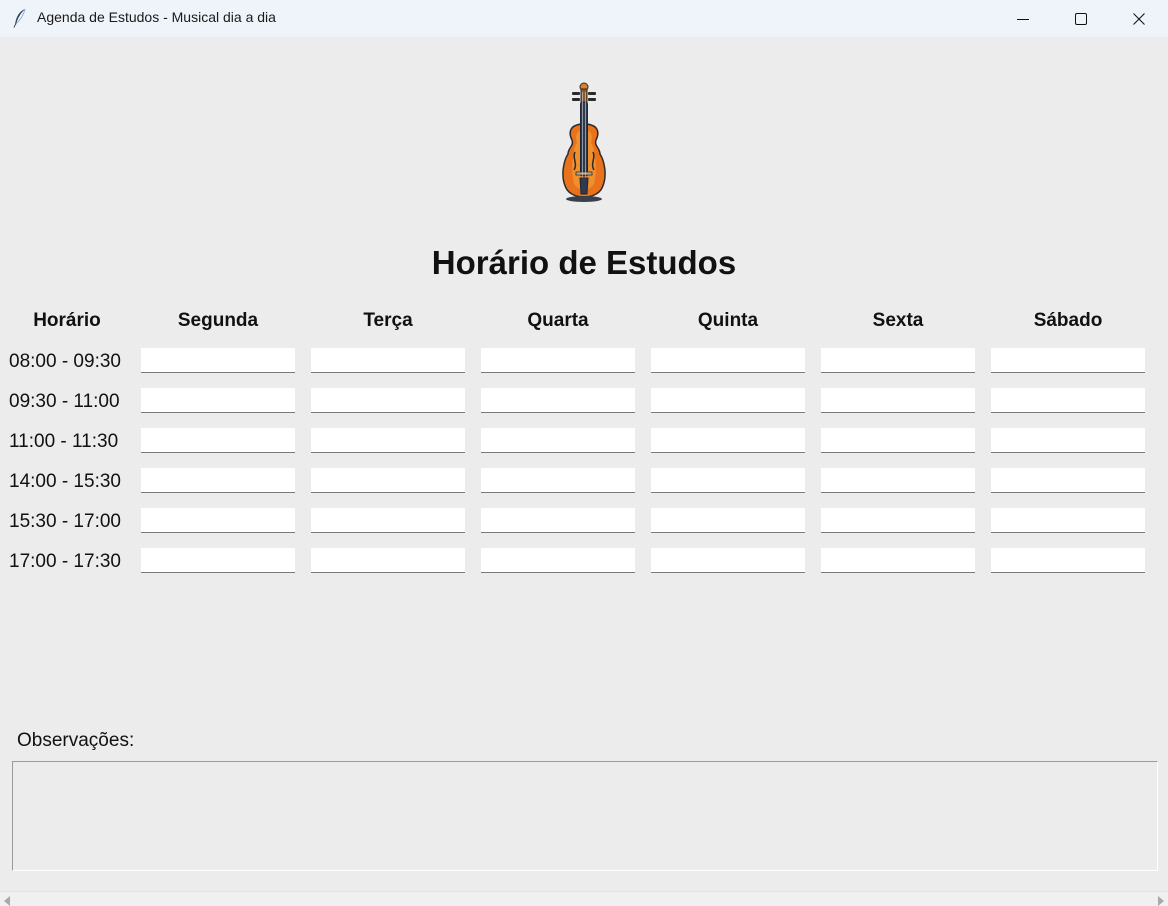  What do you see at coordinates (64, 441) in the screenshot?
I see `time-slot-label: 11:00 - 11:30` at bounding box center [64, 441].